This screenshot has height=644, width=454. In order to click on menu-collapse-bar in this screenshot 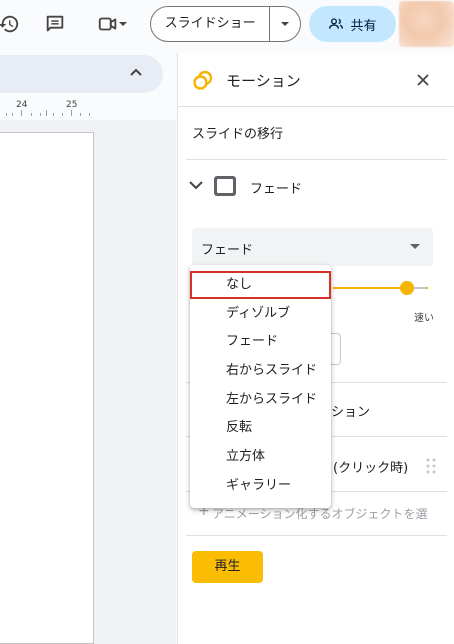, I will do `click(81, 74)`.